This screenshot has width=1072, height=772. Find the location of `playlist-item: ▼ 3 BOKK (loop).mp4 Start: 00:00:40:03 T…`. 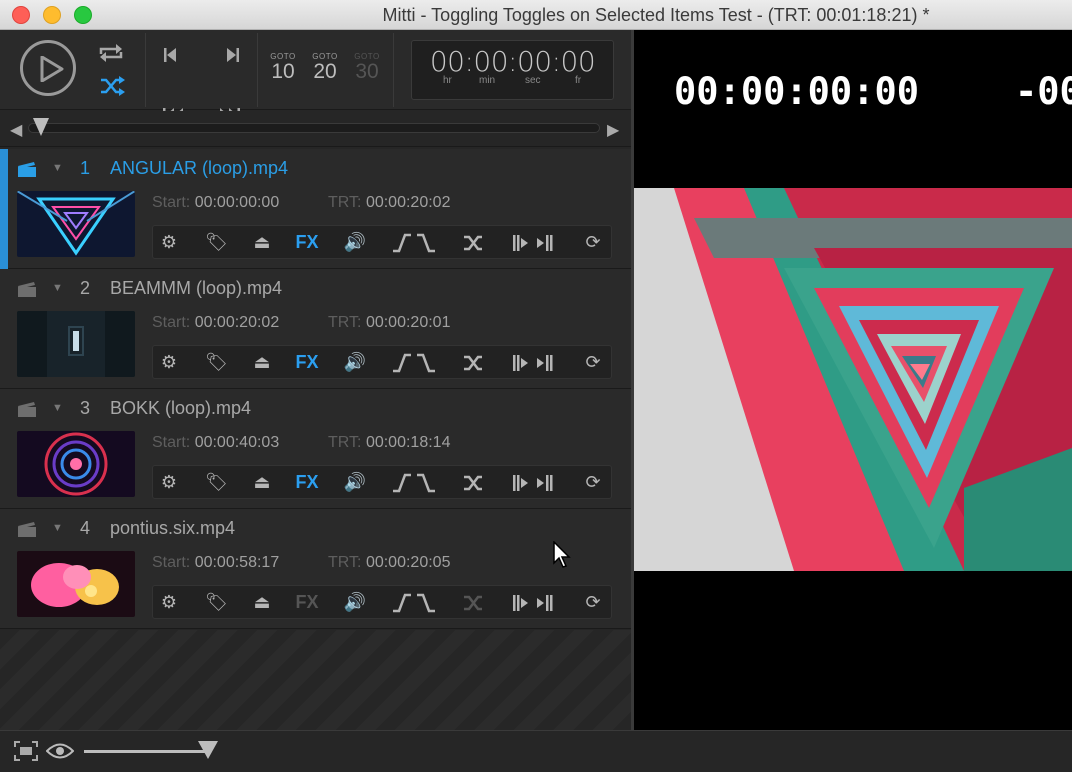

playlist-item: ▼ 3 BOKK (loop).mp4 Start: 00:00:40:03 T… is located at coordinates (315, 449).